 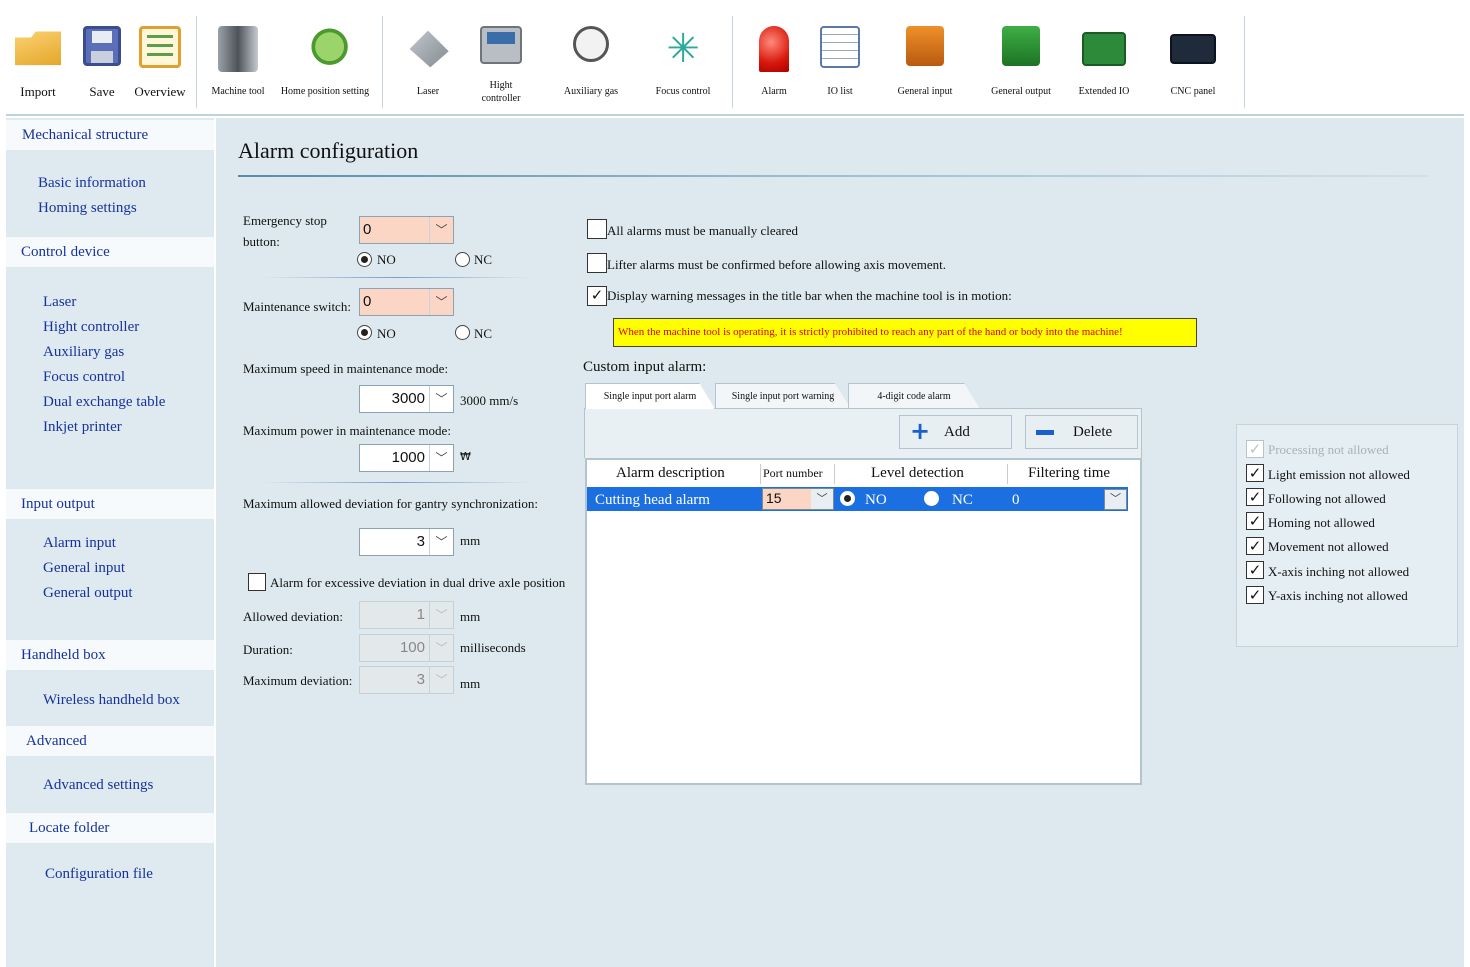 What do you see at coordinates (1255, 521) in the screenshot?
I see `homing-not-allowed-checkbox: ✓` at bounding box center [1255, 521].